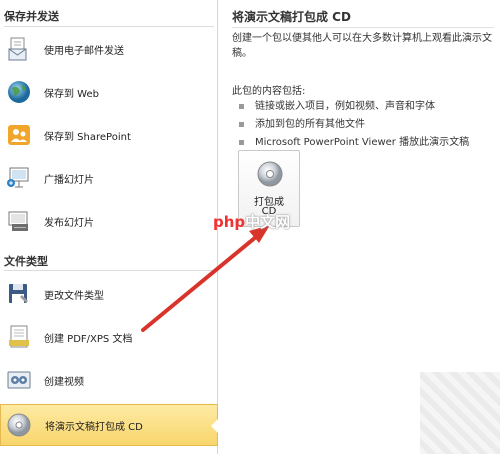  I want to click on contents-heading: 此包的内容包括:, so click(269, 91).